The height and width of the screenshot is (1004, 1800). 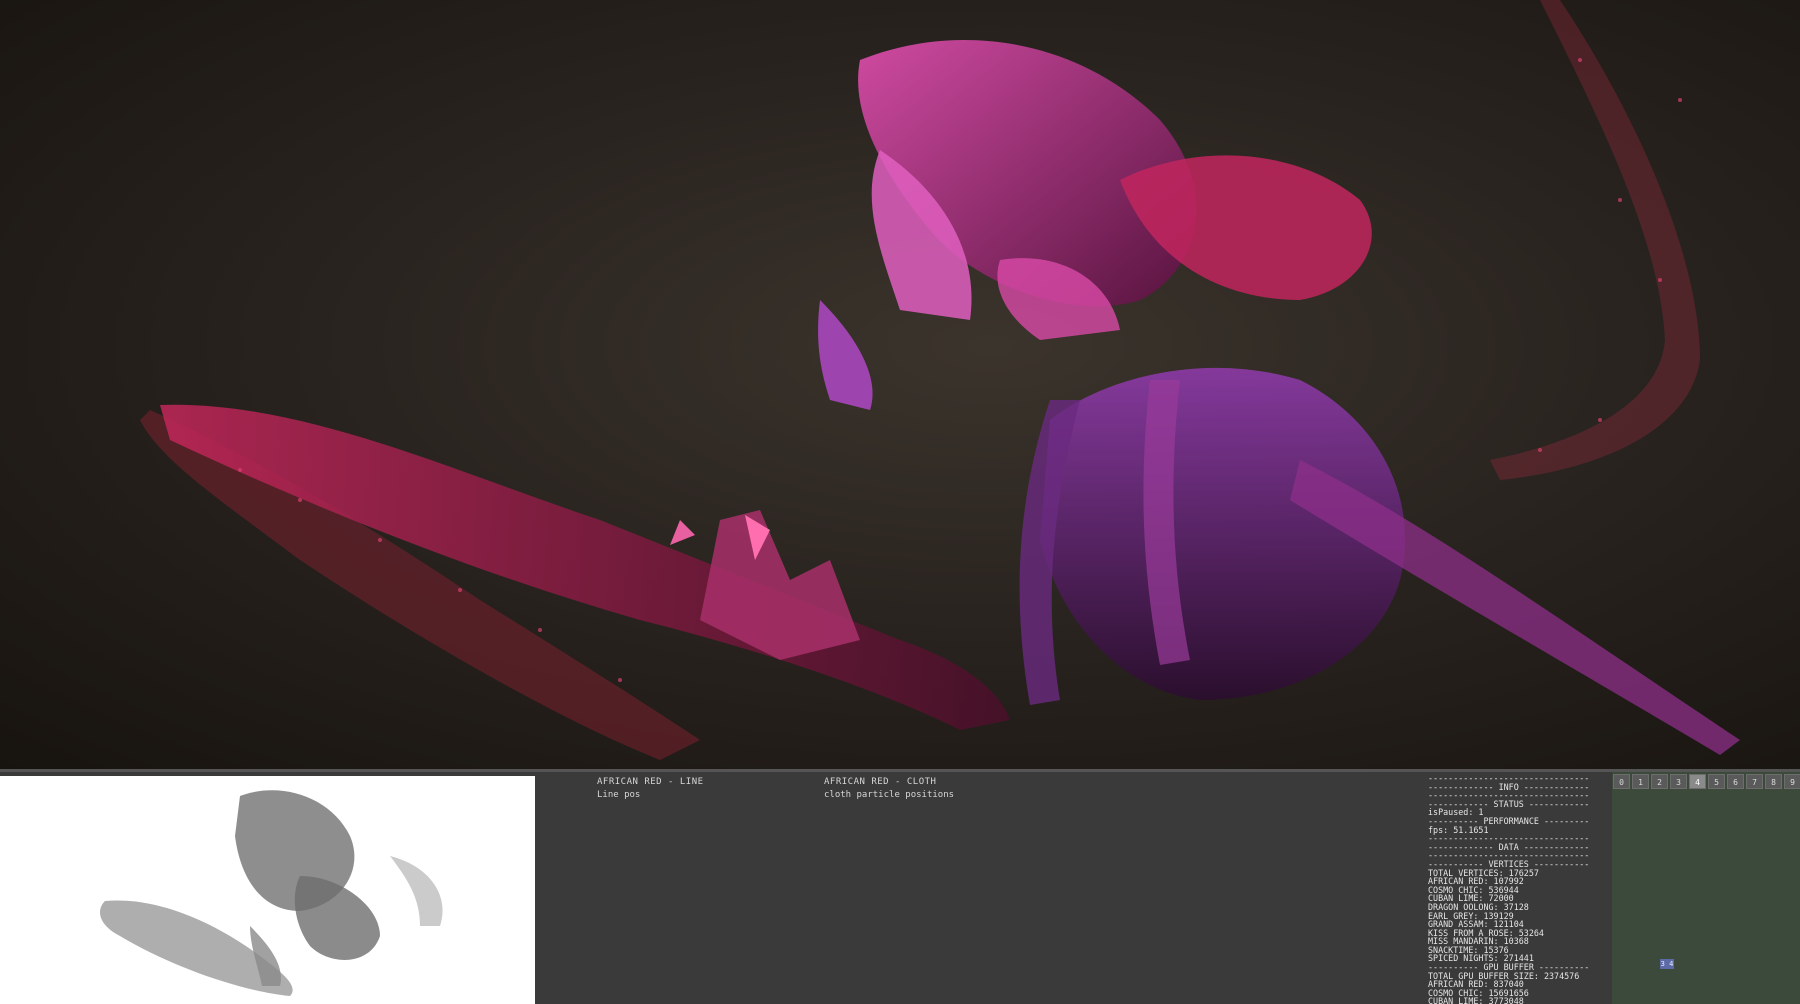 I want to click on layer-tab-2: 2, so click(x=1659, y=781).